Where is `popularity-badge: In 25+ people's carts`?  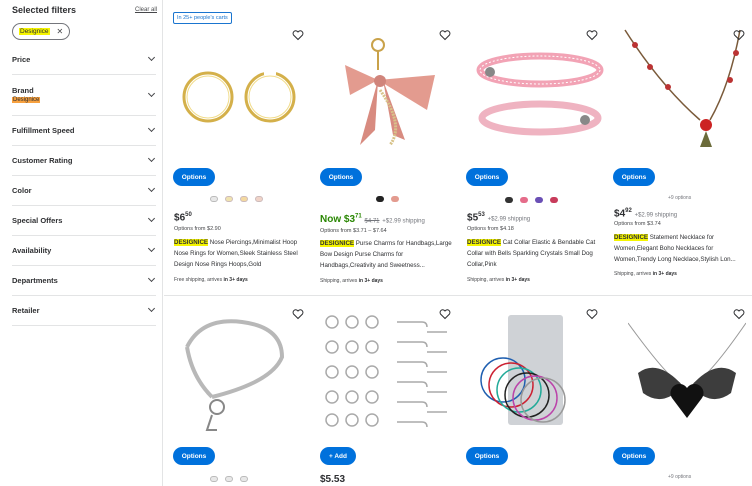 popularity-badge: In 25+ people's carts is located at coordinates (202, 18).